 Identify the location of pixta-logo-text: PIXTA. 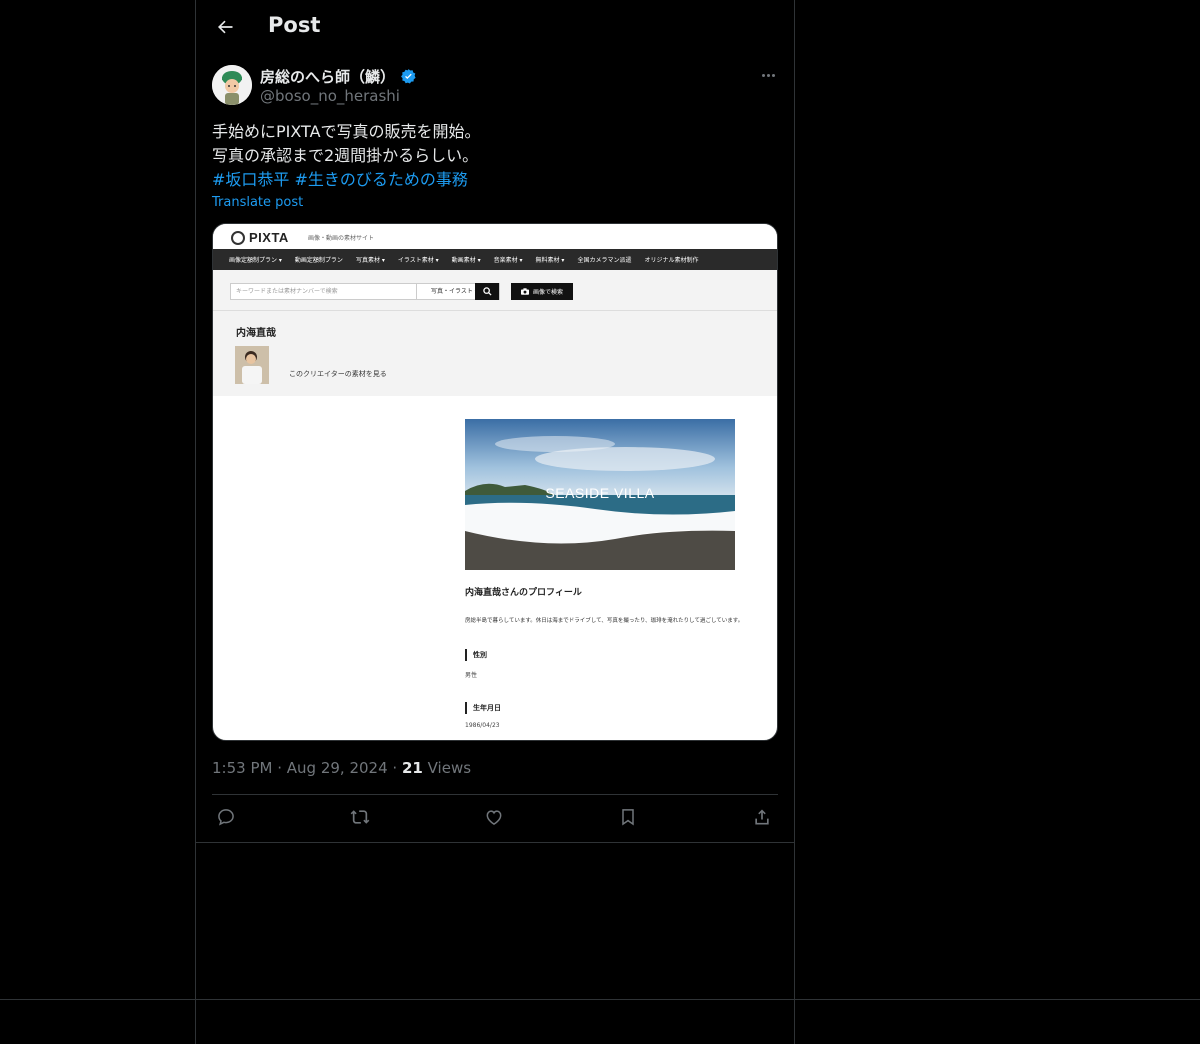
(269, 237).